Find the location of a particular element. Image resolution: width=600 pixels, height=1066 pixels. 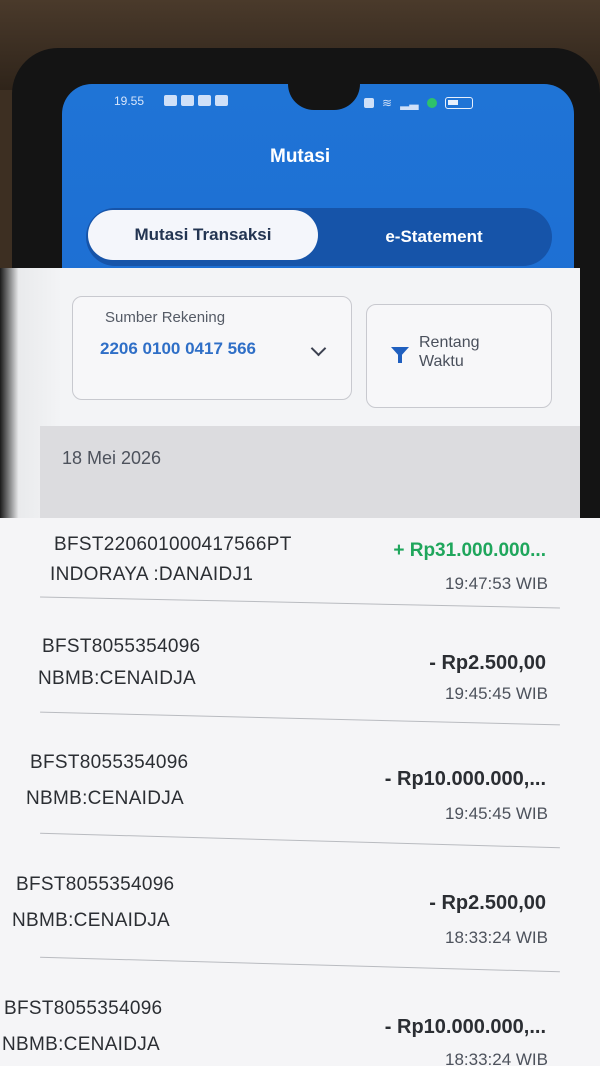

date-group-header: 18 Mei 2026 is located at coordinates (310, 472).